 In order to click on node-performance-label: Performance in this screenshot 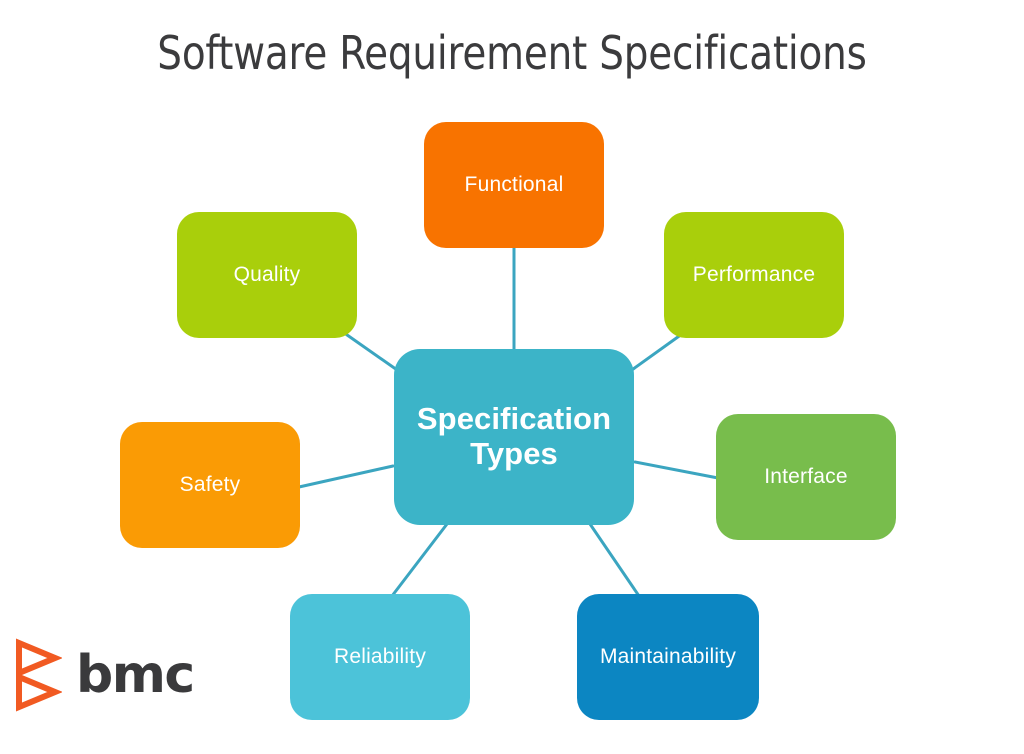, I will do `click(754, 275)`.